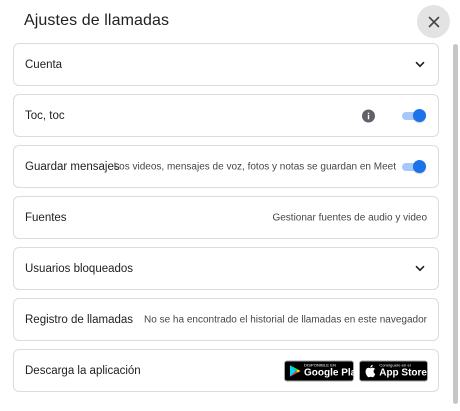  Describe the element at coordinates (83, 370) in the screenshot. I see `row-descarga-aplicacion-label: Descarga la aplicación` at that location.